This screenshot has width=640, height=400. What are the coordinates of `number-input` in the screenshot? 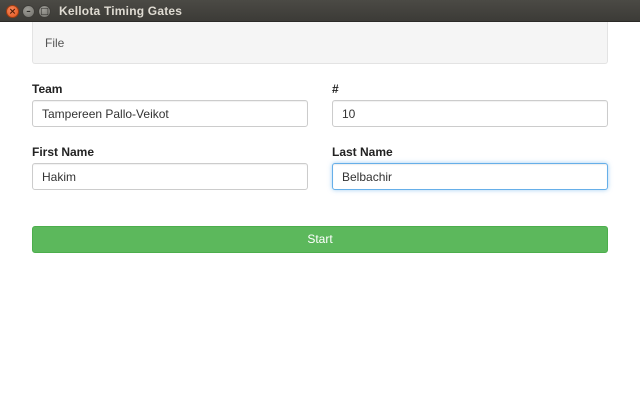 It's located at (470, 113).